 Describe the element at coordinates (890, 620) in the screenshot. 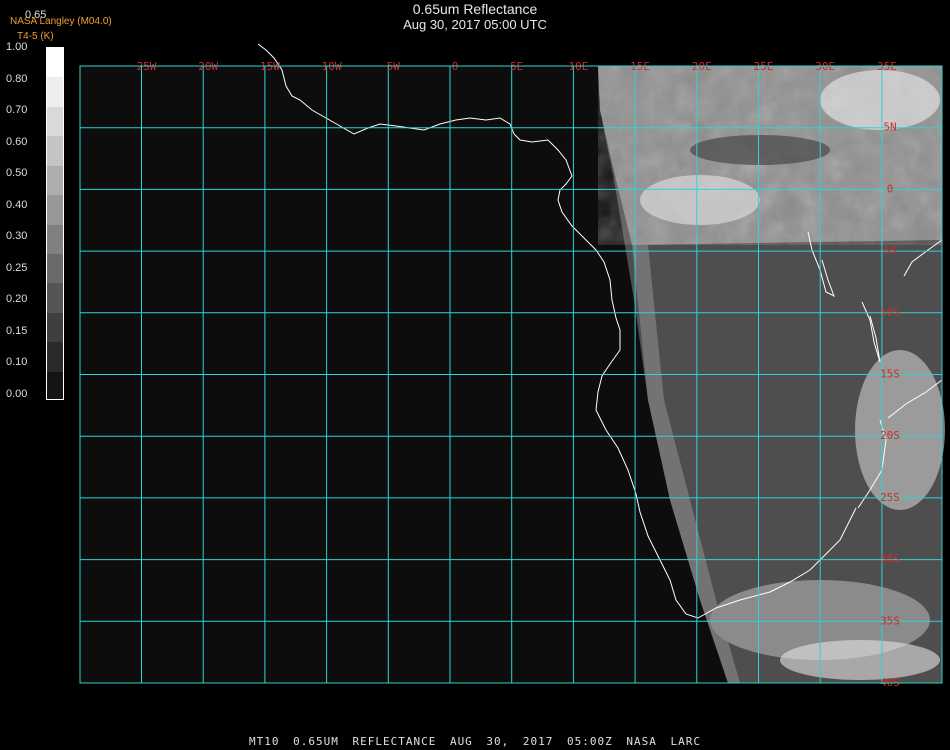

I see `latitude-label: 35S` at that location.